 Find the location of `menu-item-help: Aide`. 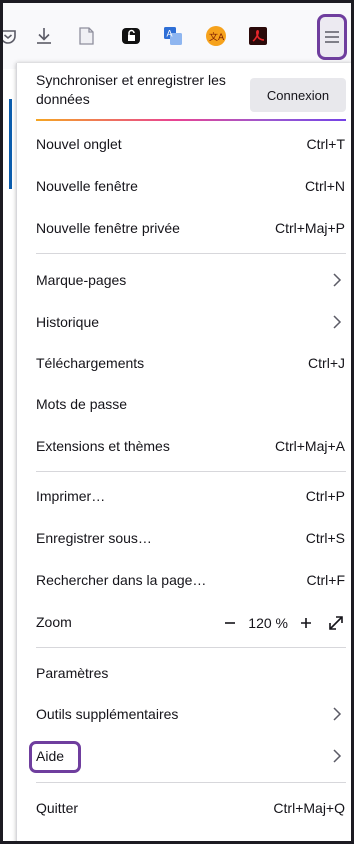

menu-item-help: Aide is located at coordinates (184, 757).